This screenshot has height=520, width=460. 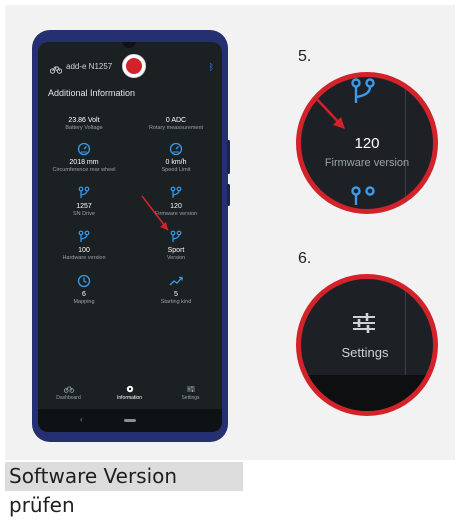 I want to click on zoom-circle-firmware: 120 Firmware version, so click(x=367, y=143).